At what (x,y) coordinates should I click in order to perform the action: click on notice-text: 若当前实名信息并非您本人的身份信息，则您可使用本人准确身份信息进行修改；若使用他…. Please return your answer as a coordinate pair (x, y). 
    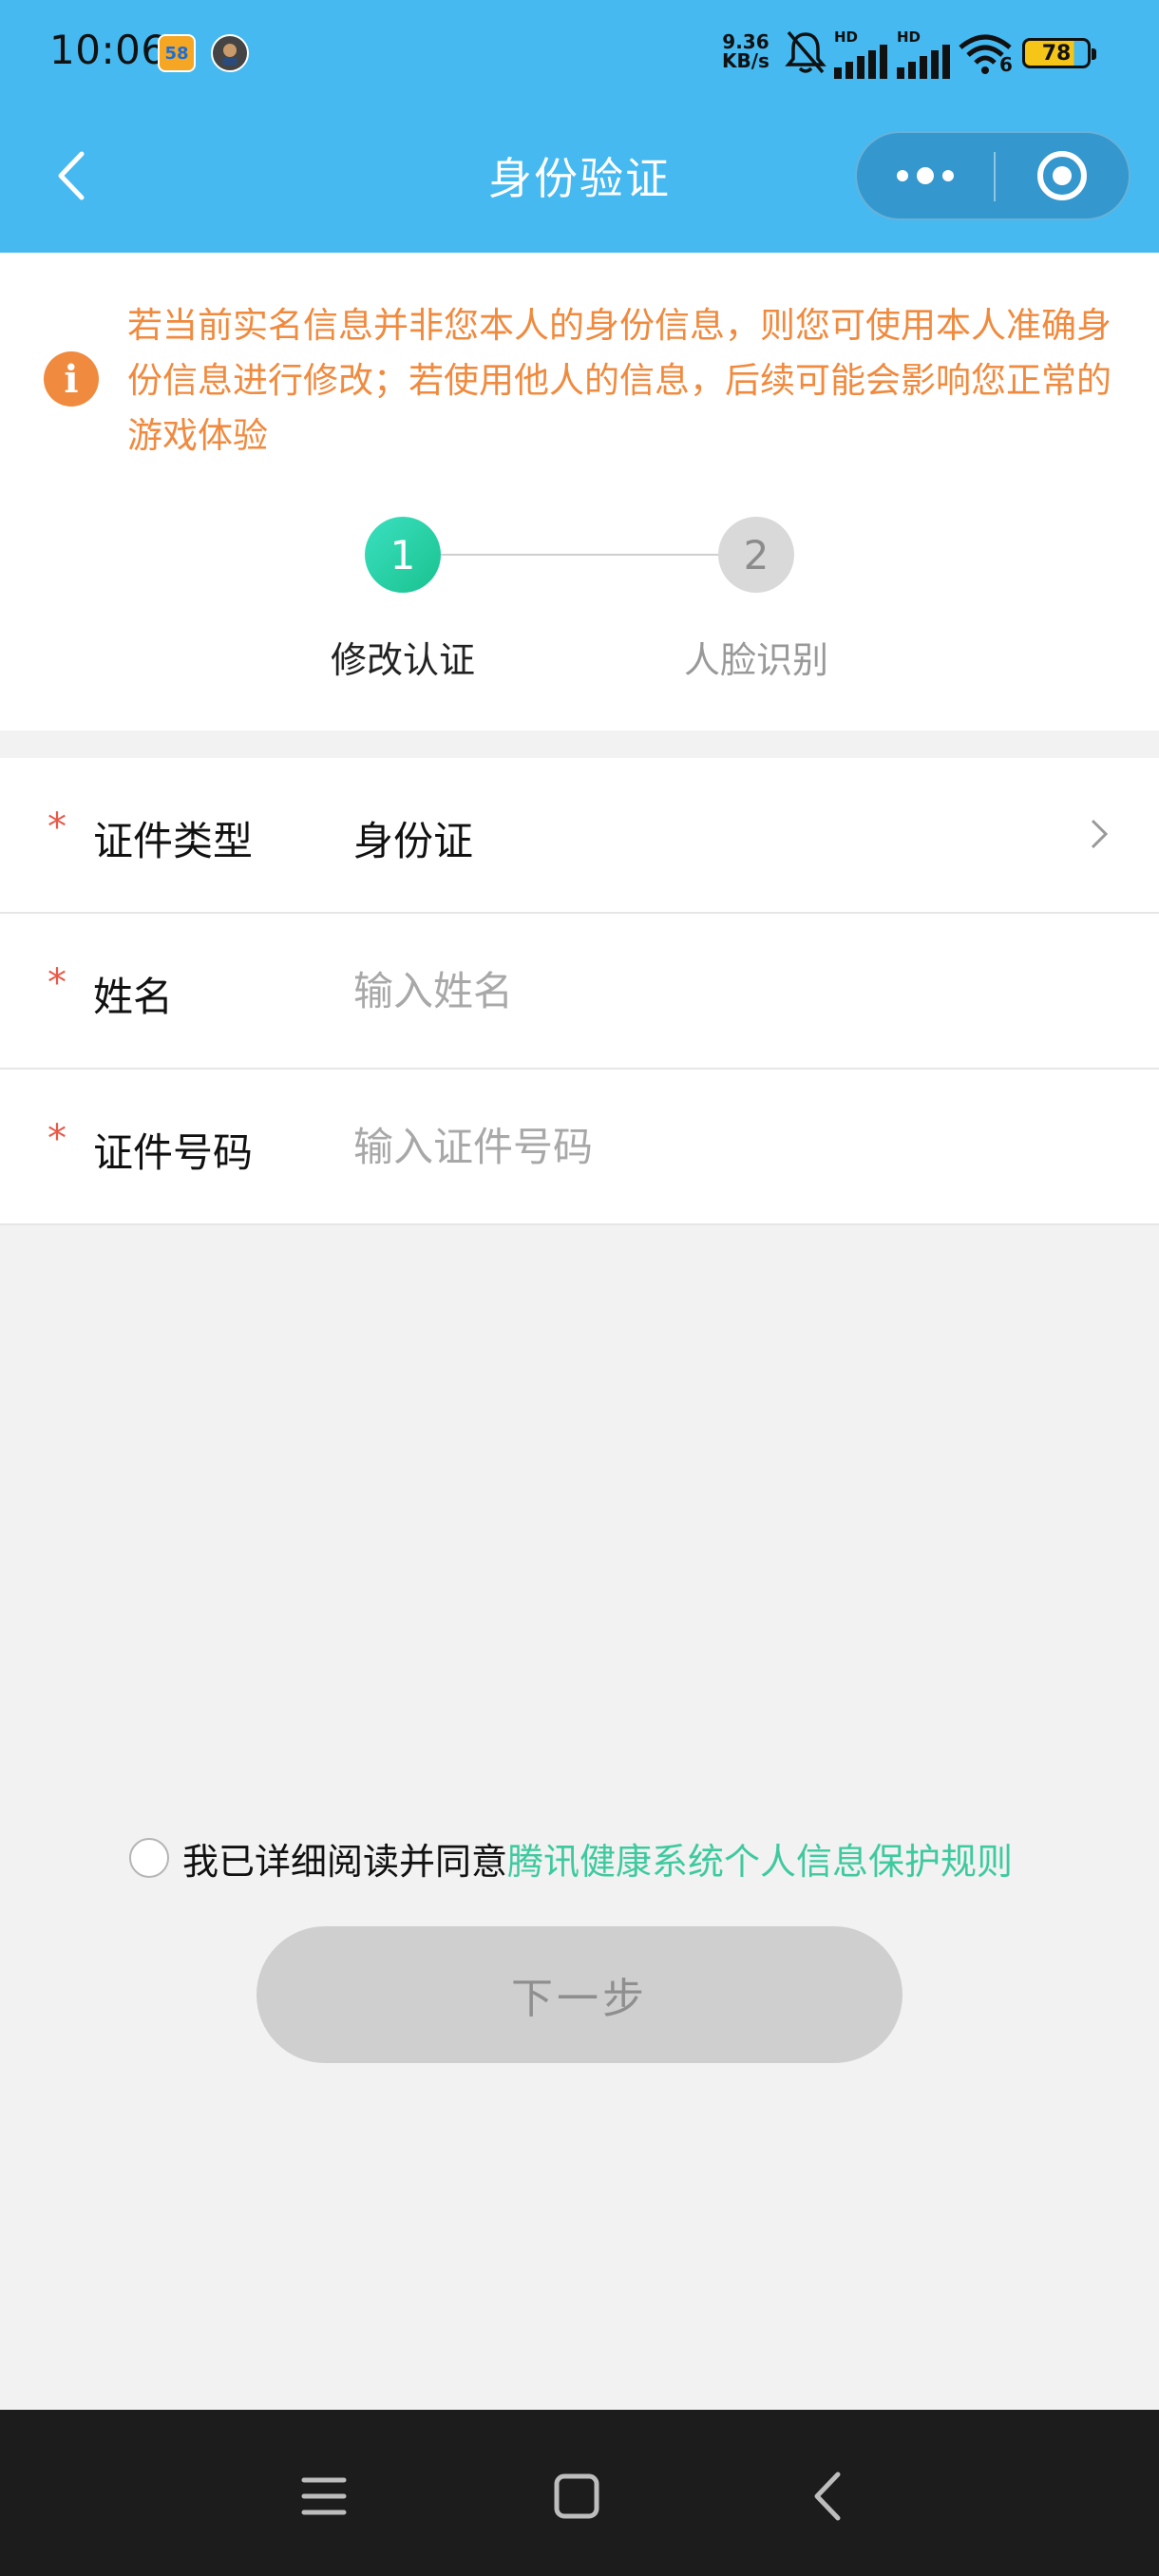
    Looking at the image, I should click on (619, 380).